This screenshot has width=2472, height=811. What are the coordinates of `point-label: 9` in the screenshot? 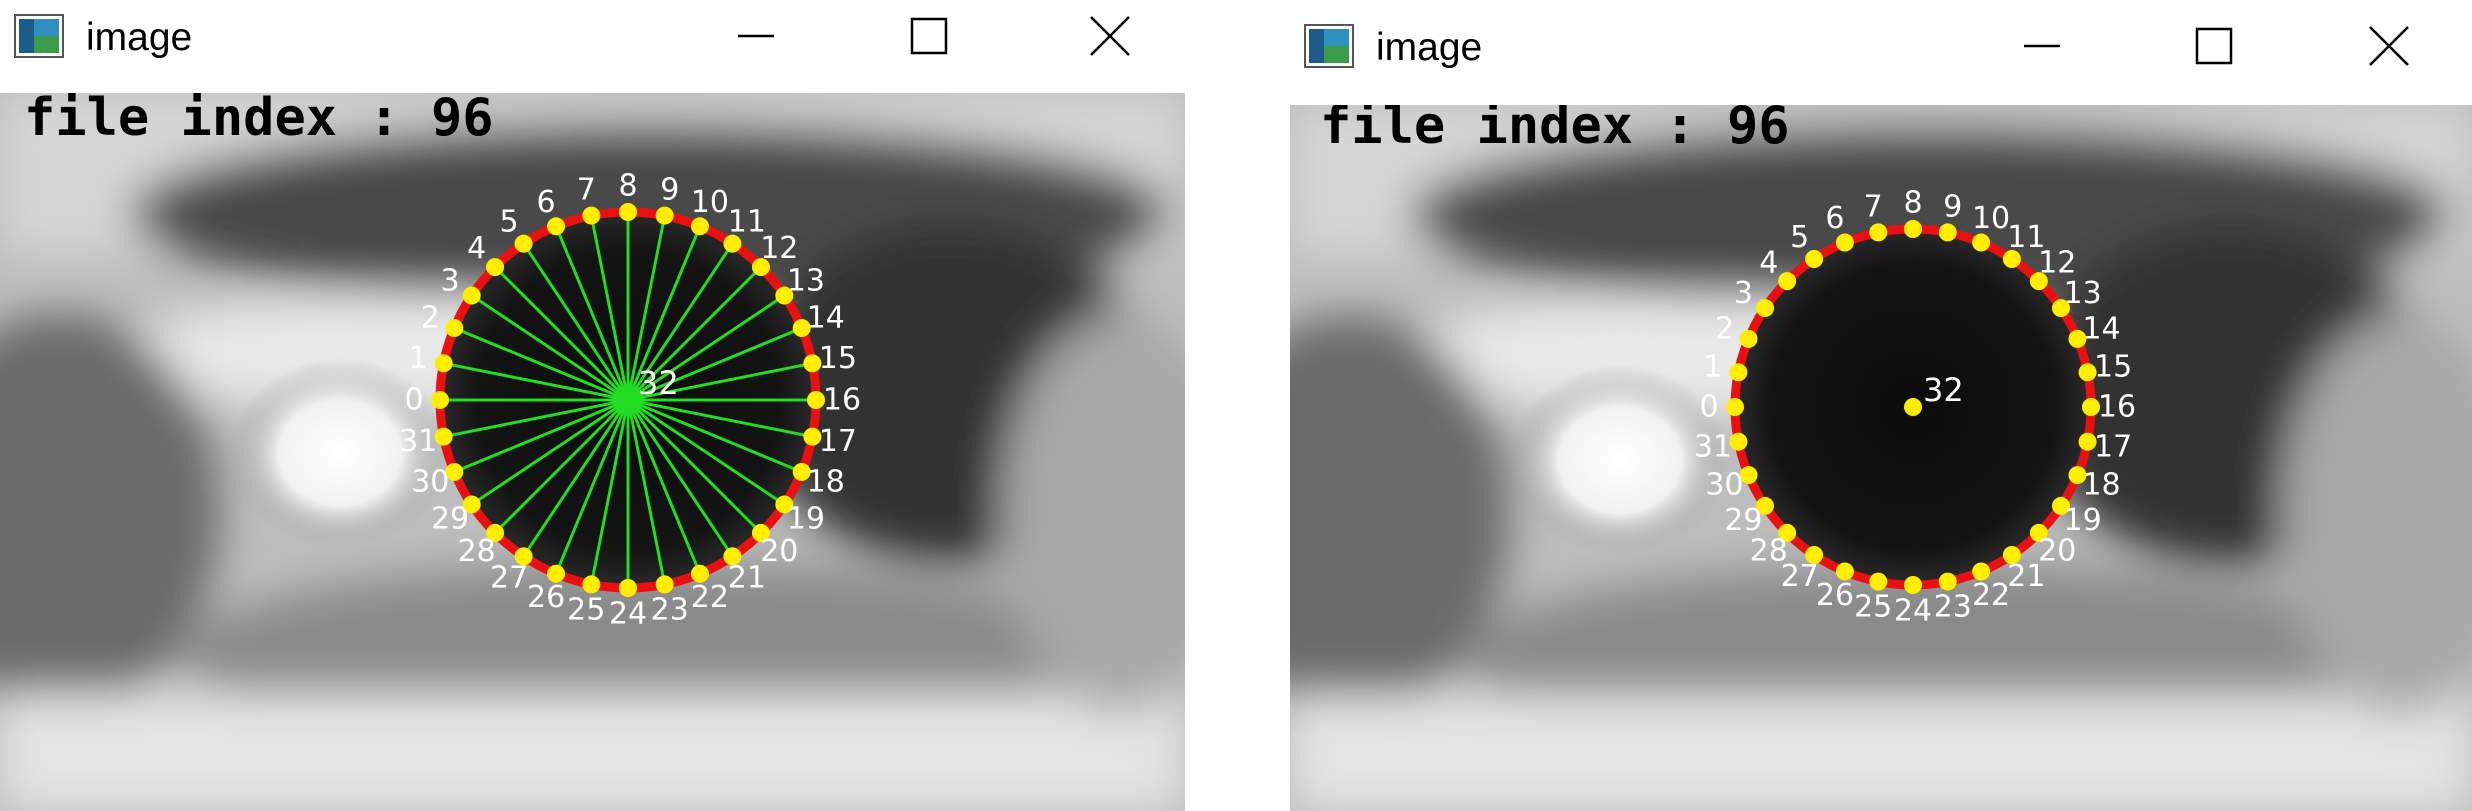 It's located at (669, 190).